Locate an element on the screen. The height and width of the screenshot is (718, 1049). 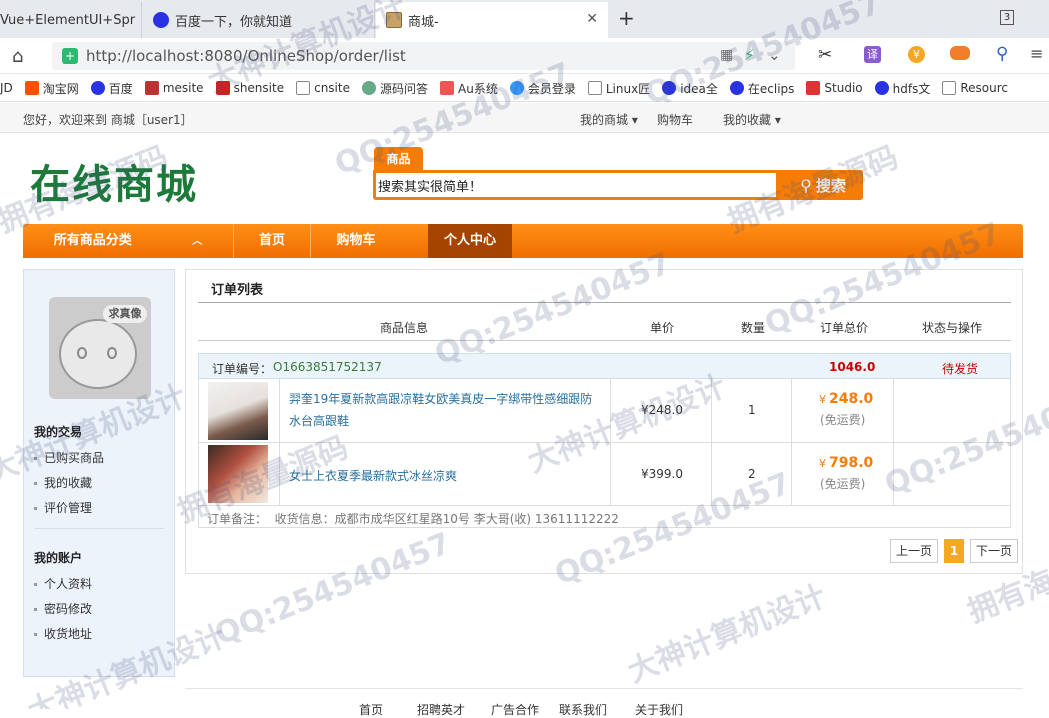
tab-shop: 商城- ✕ is located at coordinates (492, 20).